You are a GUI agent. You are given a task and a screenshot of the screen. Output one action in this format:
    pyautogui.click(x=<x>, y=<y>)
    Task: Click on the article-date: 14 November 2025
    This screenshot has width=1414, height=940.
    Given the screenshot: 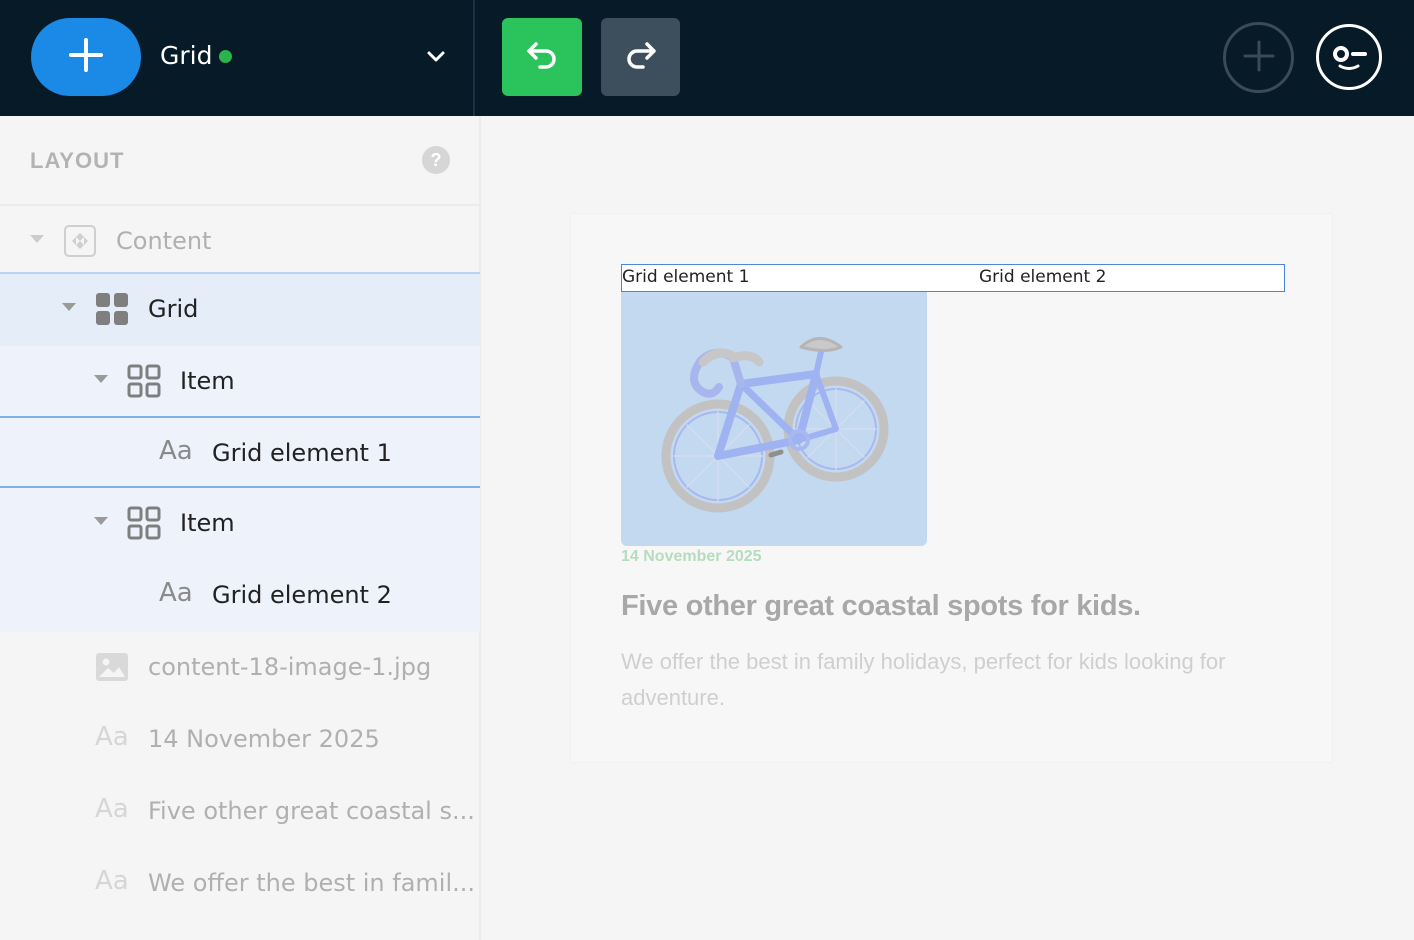 What is the action you would take?
    pyautogui.click(x=691, y=557)
    